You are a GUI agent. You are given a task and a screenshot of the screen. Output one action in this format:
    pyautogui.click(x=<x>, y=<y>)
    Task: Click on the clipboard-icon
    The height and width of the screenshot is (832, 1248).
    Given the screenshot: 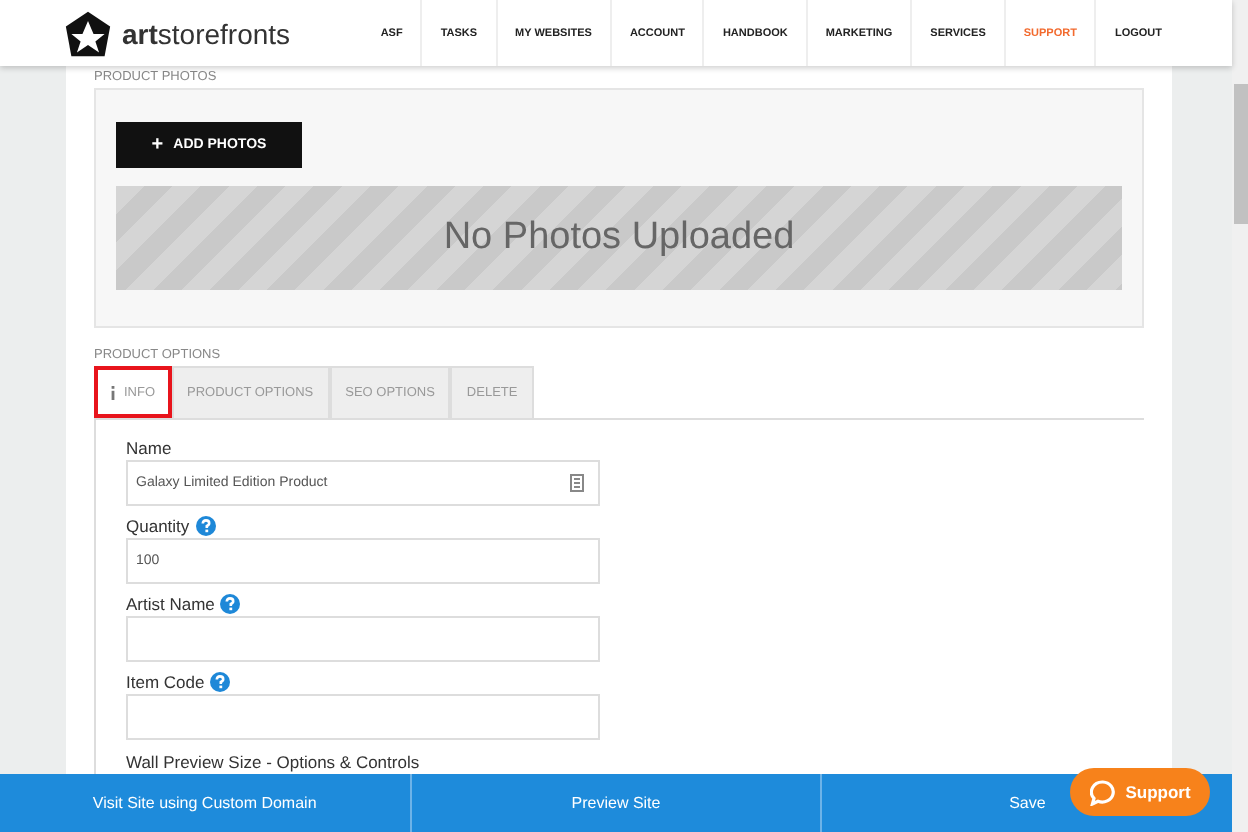 What is the action you would take?
    pyautogui.click(x=577, y=483)
    